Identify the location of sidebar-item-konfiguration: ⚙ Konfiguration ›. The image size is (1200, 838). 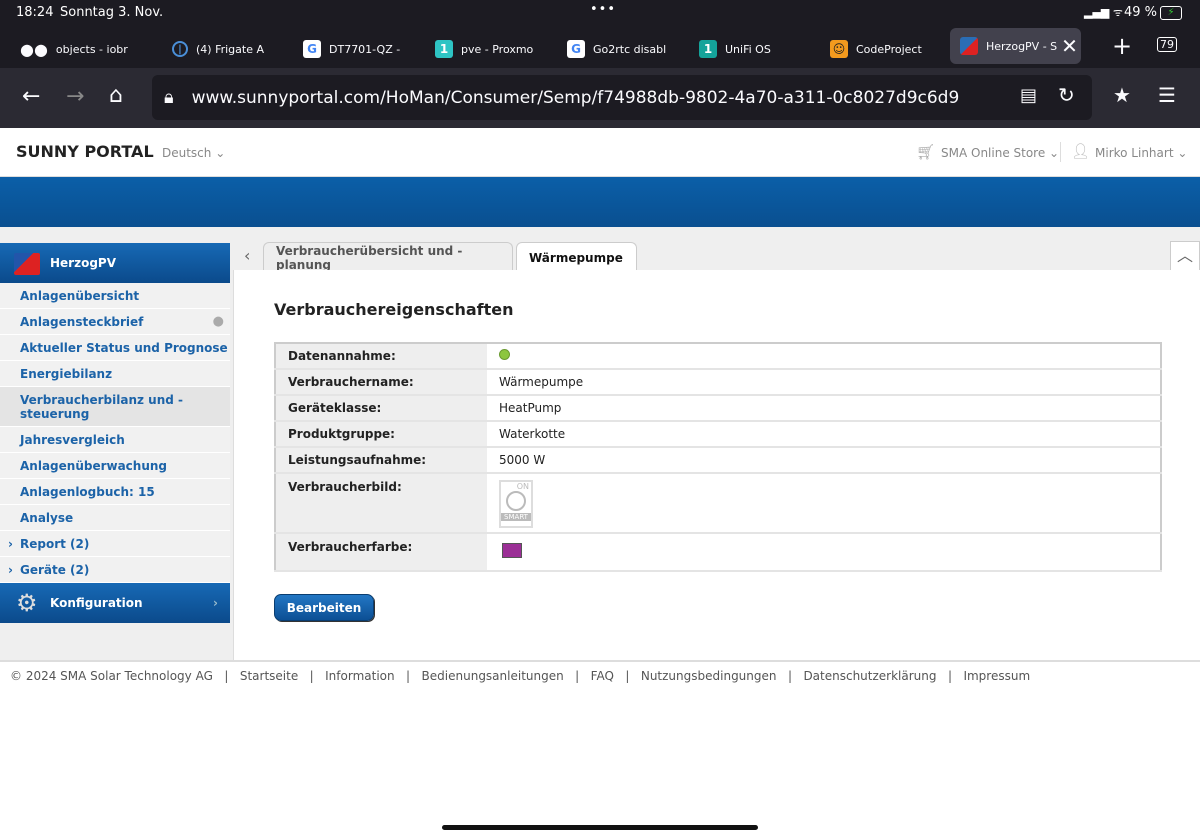
(115, 603).